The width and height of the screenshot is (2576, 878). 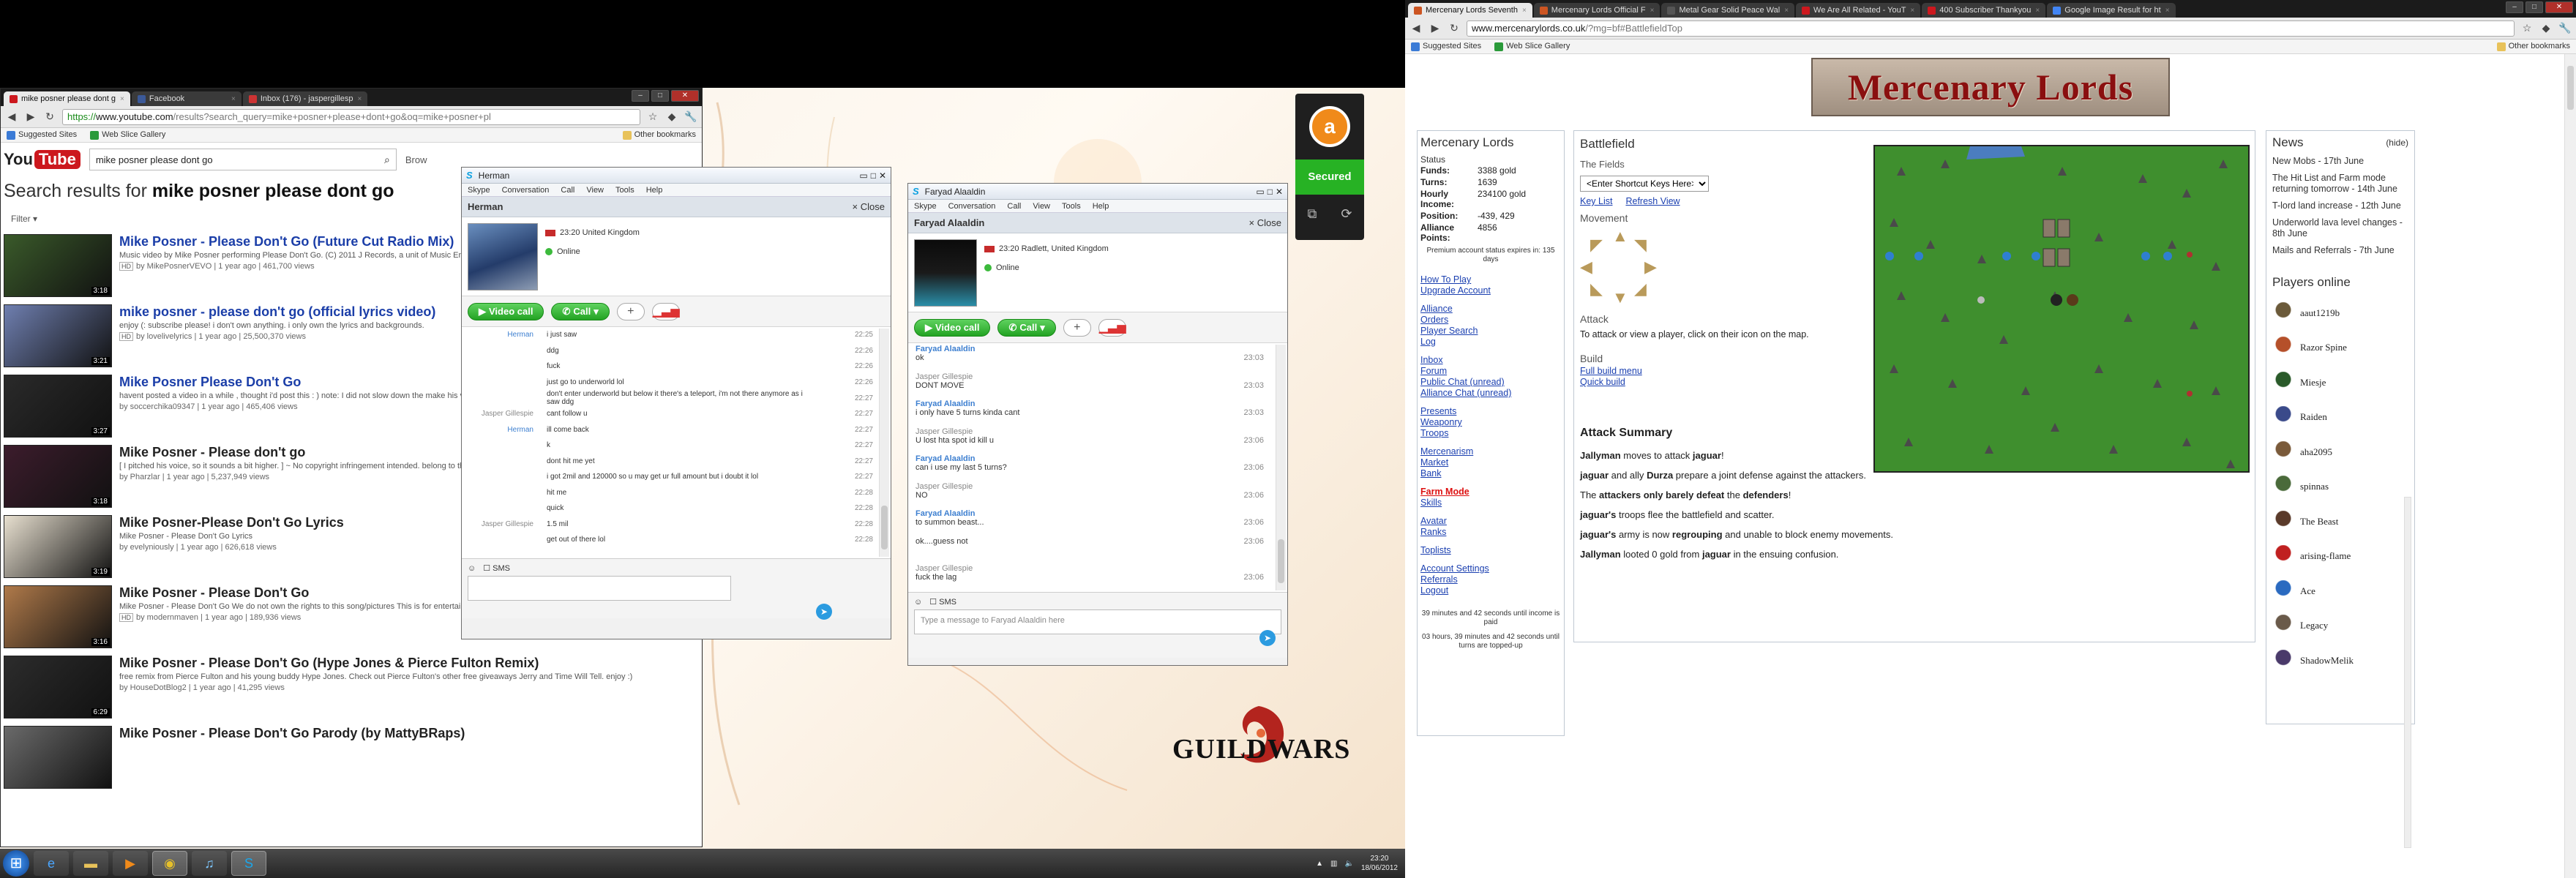 What do you see at coordinates (1596, 245) in the screenshot?
I see `move-northwest-icon: ◤` at bounding box center [1596, 245].